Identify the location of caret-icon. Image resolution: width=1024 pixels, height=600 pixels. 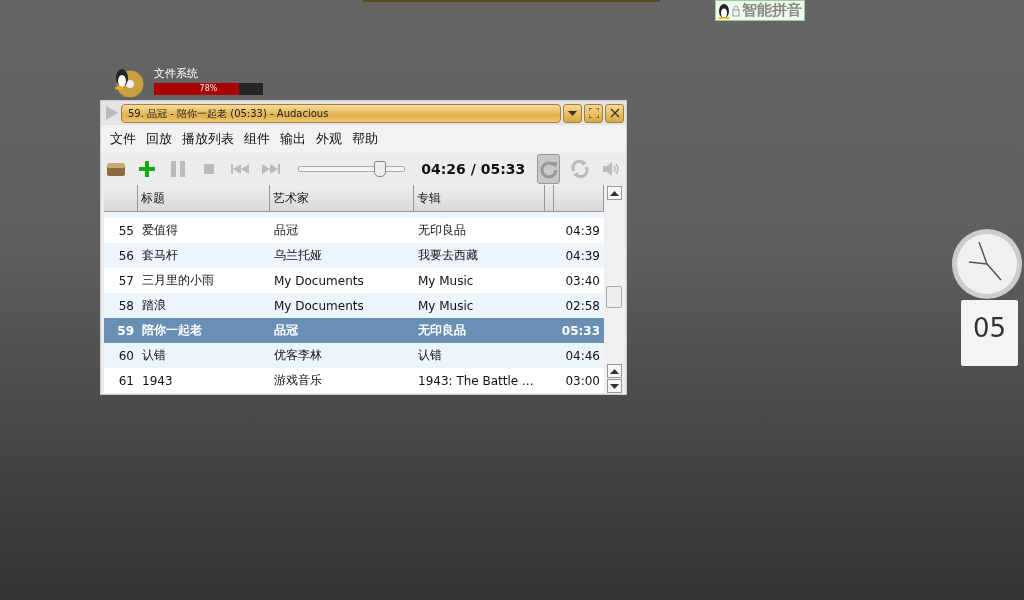
(572, 113).